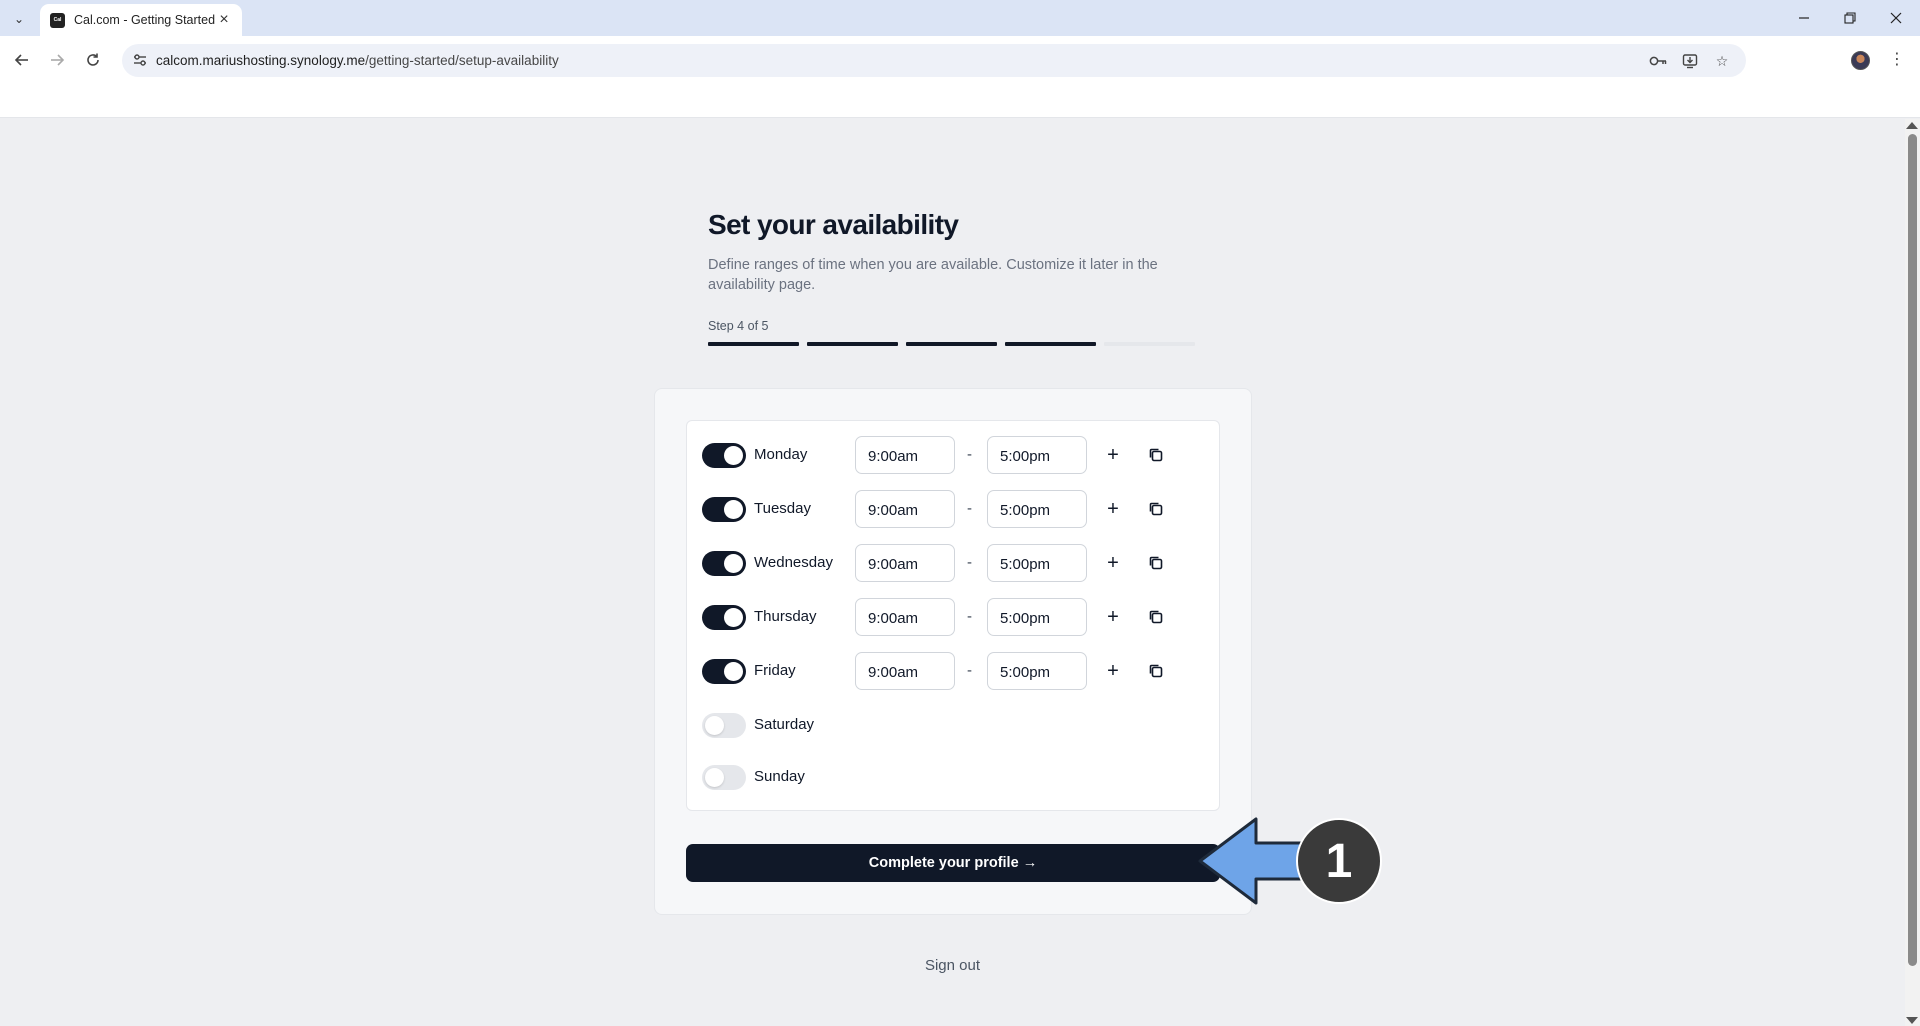  I want to click on restore-icon, so click(1850, 18).